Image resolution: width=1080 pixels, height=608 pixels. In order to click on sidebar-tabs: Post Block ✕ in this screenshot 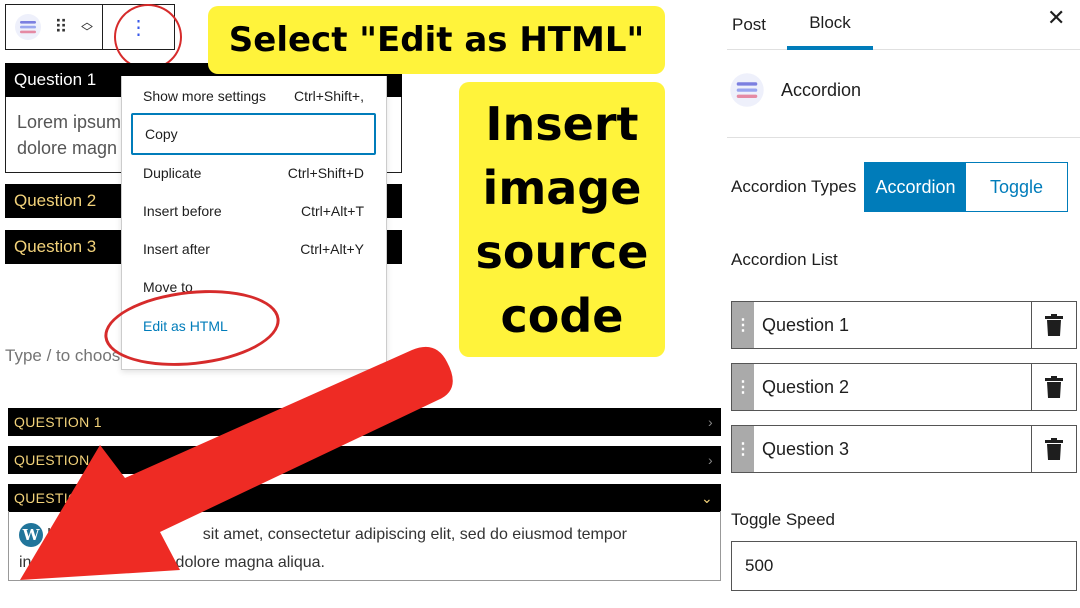, I will do `click(903, 25)`.